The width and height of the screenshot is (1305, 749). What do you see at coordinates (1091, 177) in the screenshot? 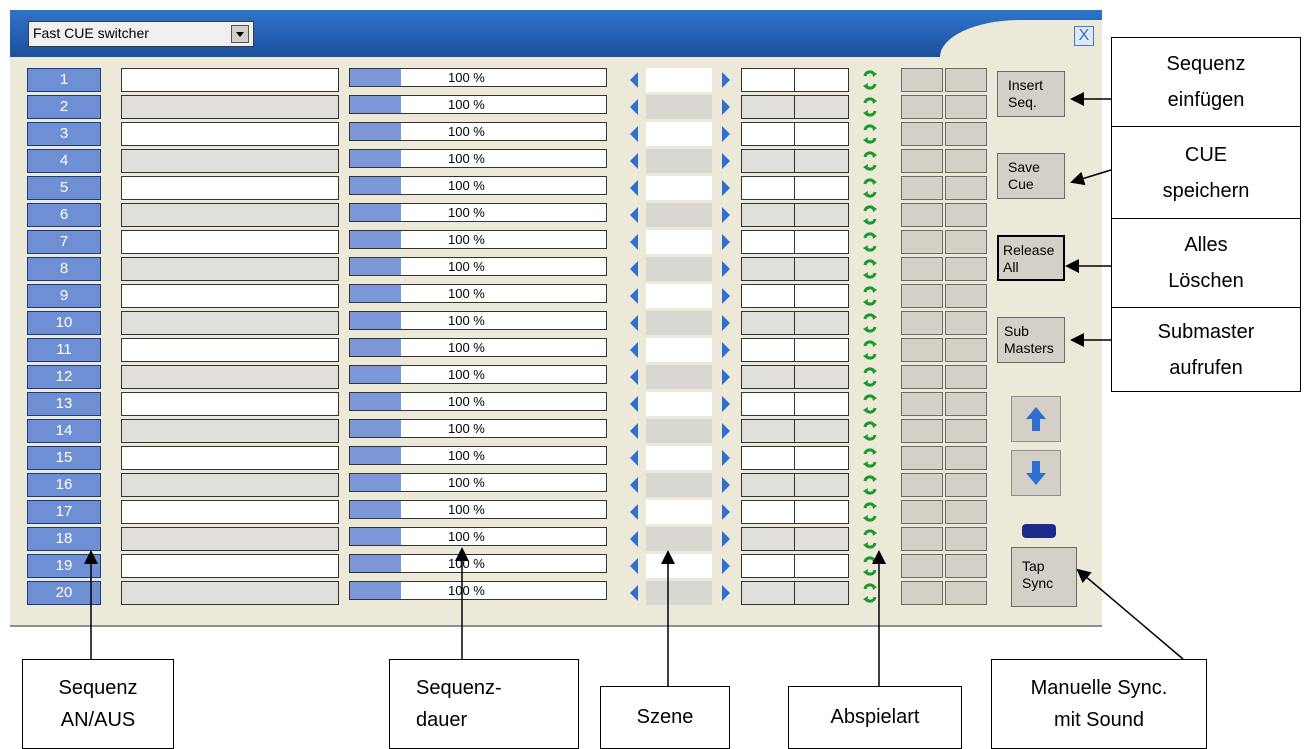
I see `arrow-save-cue` at bounding box center [1091, 177].